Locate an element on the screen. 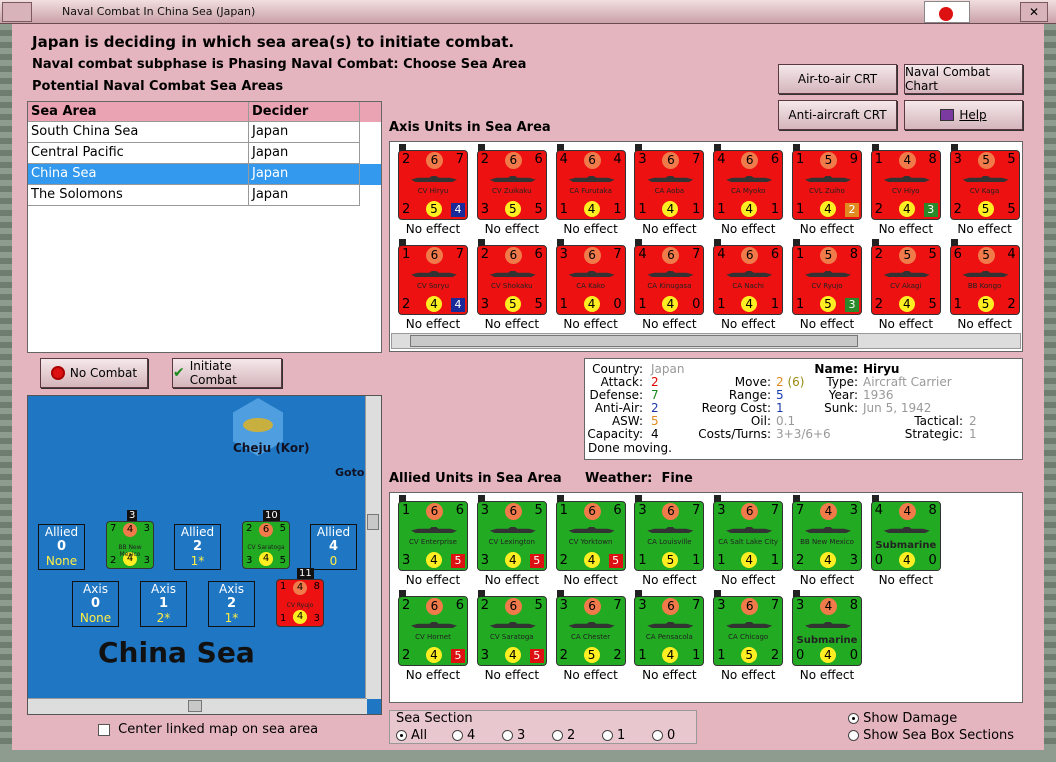 The image size is (1056, 762). attack-label: Attack: is located at coordinates (621, 382).